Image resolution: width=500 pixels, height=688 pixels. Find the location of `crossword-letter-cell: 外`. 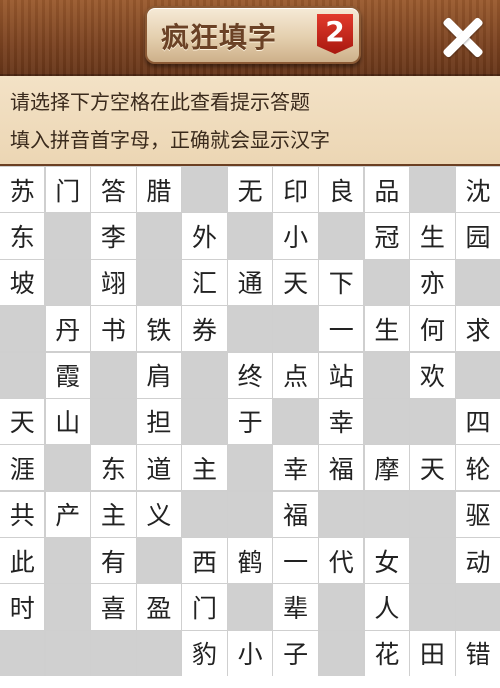

crossword-letter-cell: 外 is located at coordinates (204, 236).